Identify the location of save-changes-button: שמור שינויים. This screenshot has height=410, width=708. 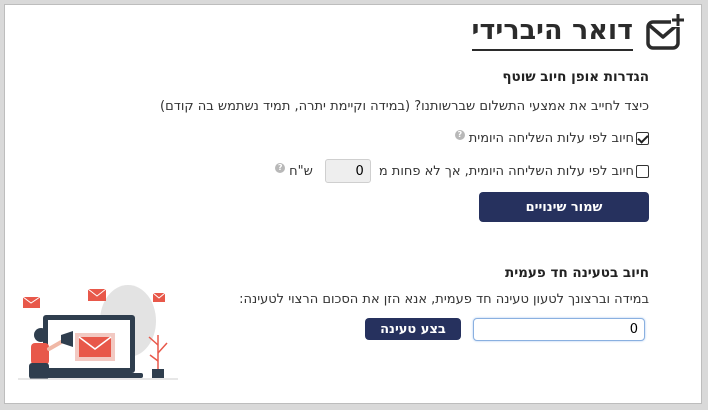
(564, 207).